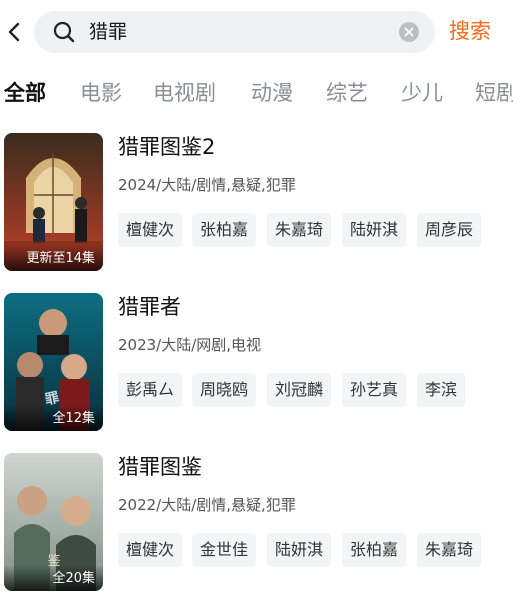  What do you see at coordinates (470, 31) in the screenshot?
I see `search-submit-button: 搜索` at bounding box center [470, 31].